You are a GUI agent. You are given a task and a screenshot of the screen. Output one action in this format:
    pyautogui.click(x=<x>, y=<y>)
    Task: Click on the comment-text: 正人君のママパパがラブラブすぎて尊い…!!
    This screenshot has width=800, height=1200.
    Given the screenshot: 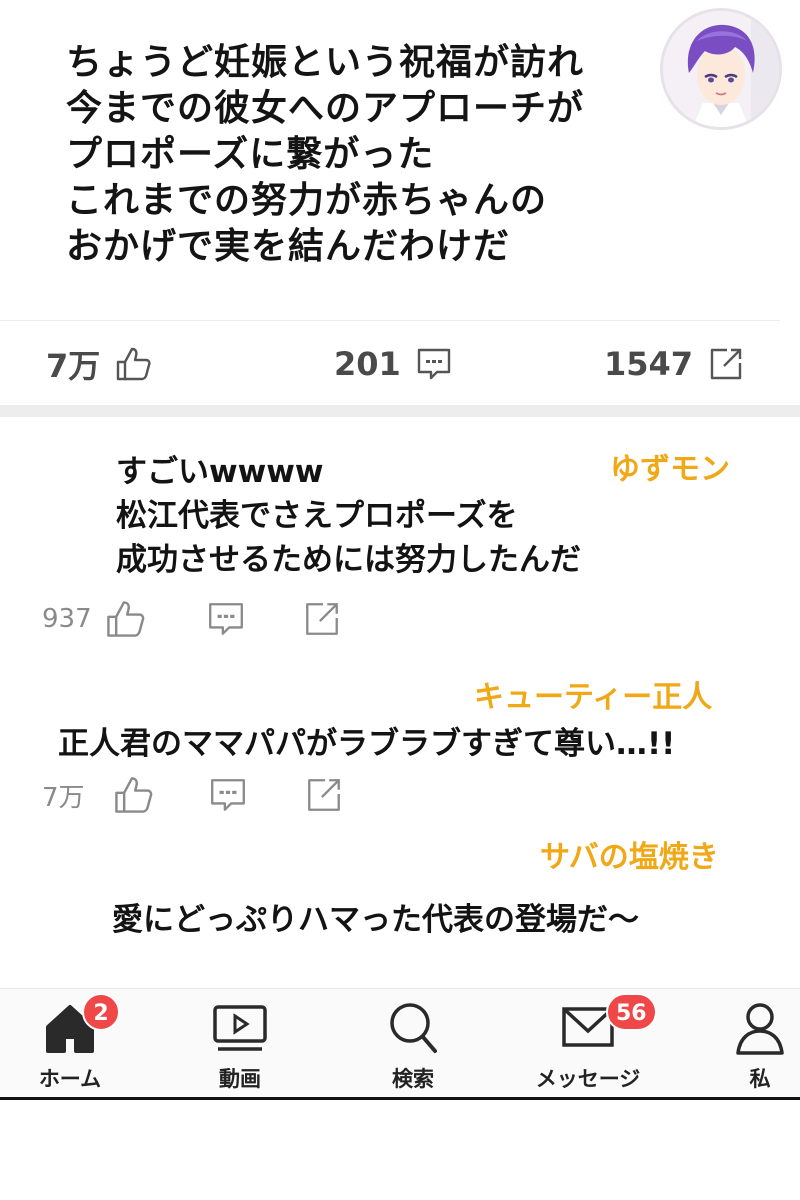 What is the action you would take?
    pyautogui.click(x=366, y=744)
    